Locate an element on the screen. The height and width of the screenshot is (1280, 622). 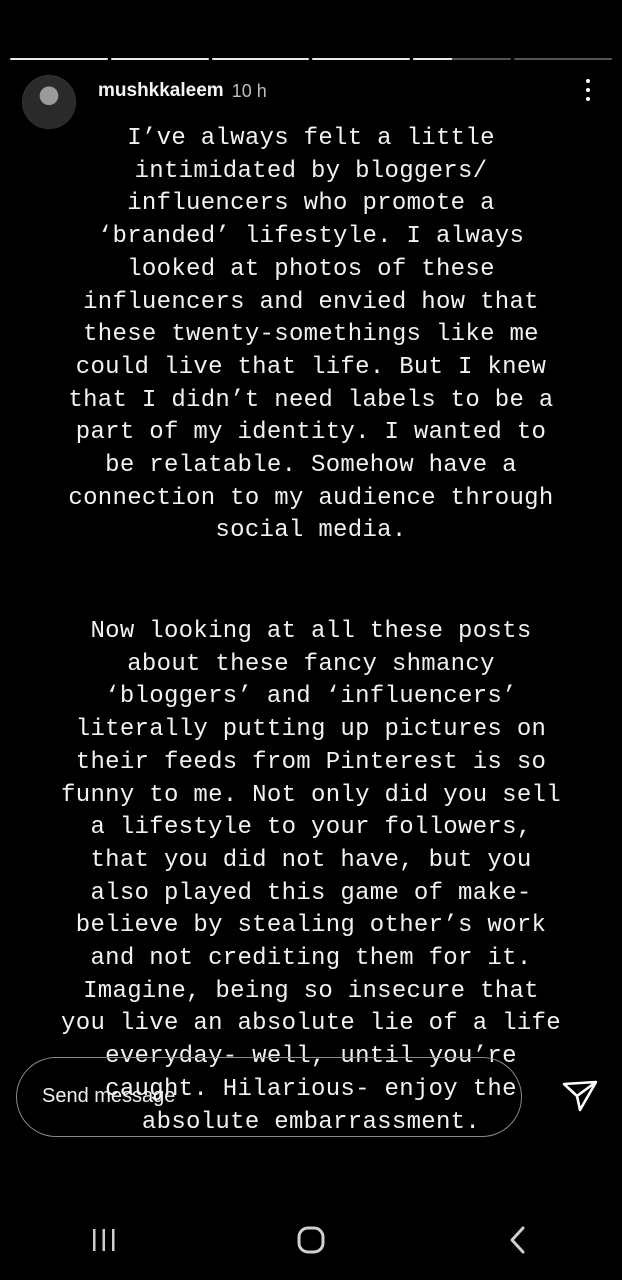
more-vertical-icon is located at coordinates (588, 90).